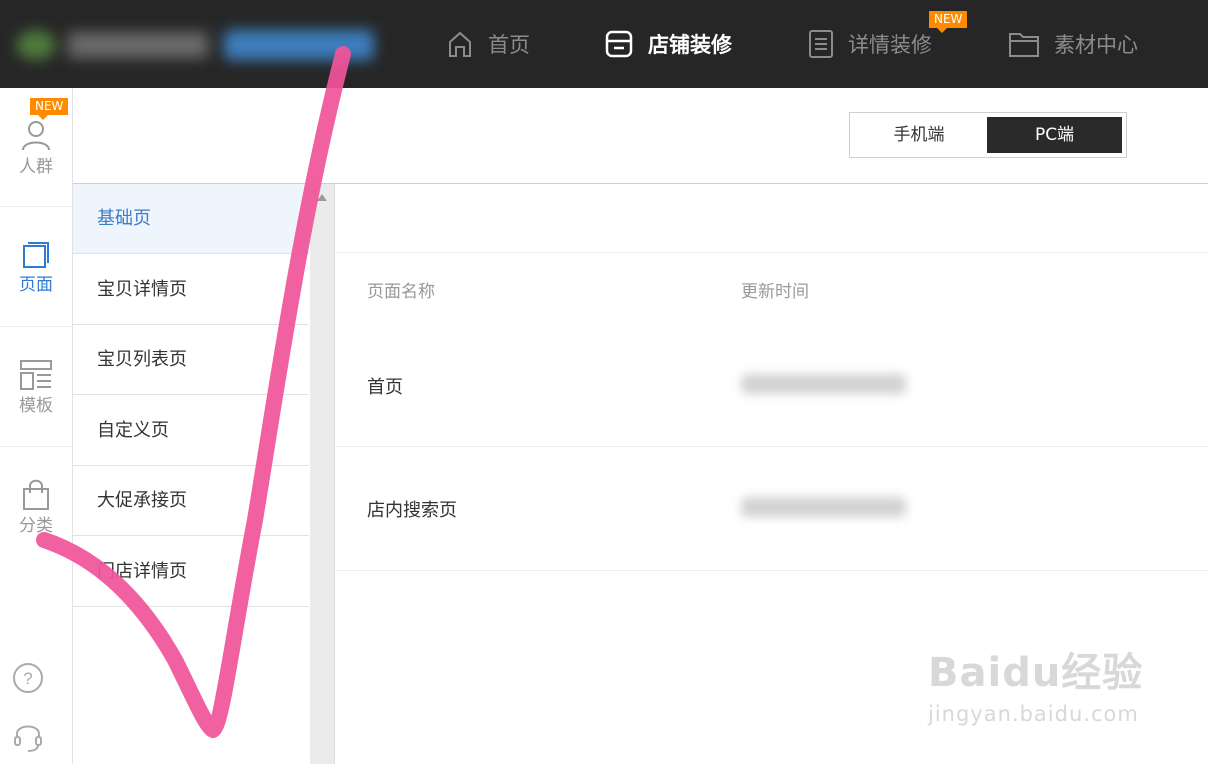 The height and width of the screenshot is (764, 1208). What do you see at coordinates (322, 474) in the screenshot?
I see `page-list-scrollbar` at bounding box center [322, 474].